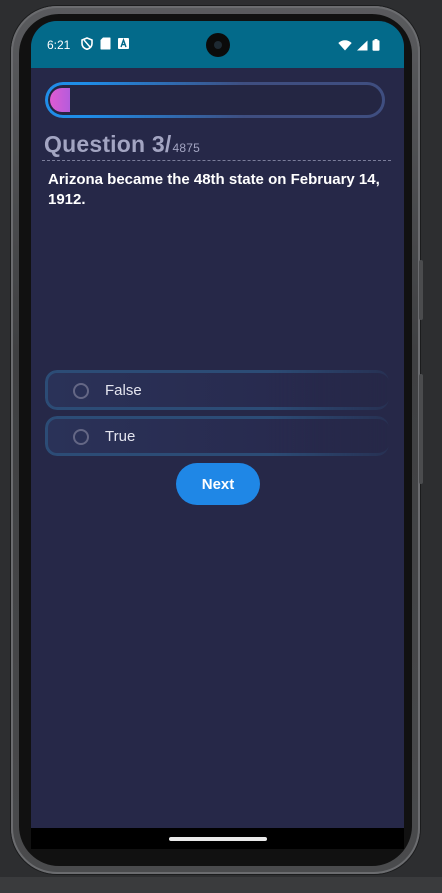 The image size is (442, 893). What do you see at coordinates (105, 43) in the screenshot?
I see `sd-card-icon` at bounding box center [105, 43].